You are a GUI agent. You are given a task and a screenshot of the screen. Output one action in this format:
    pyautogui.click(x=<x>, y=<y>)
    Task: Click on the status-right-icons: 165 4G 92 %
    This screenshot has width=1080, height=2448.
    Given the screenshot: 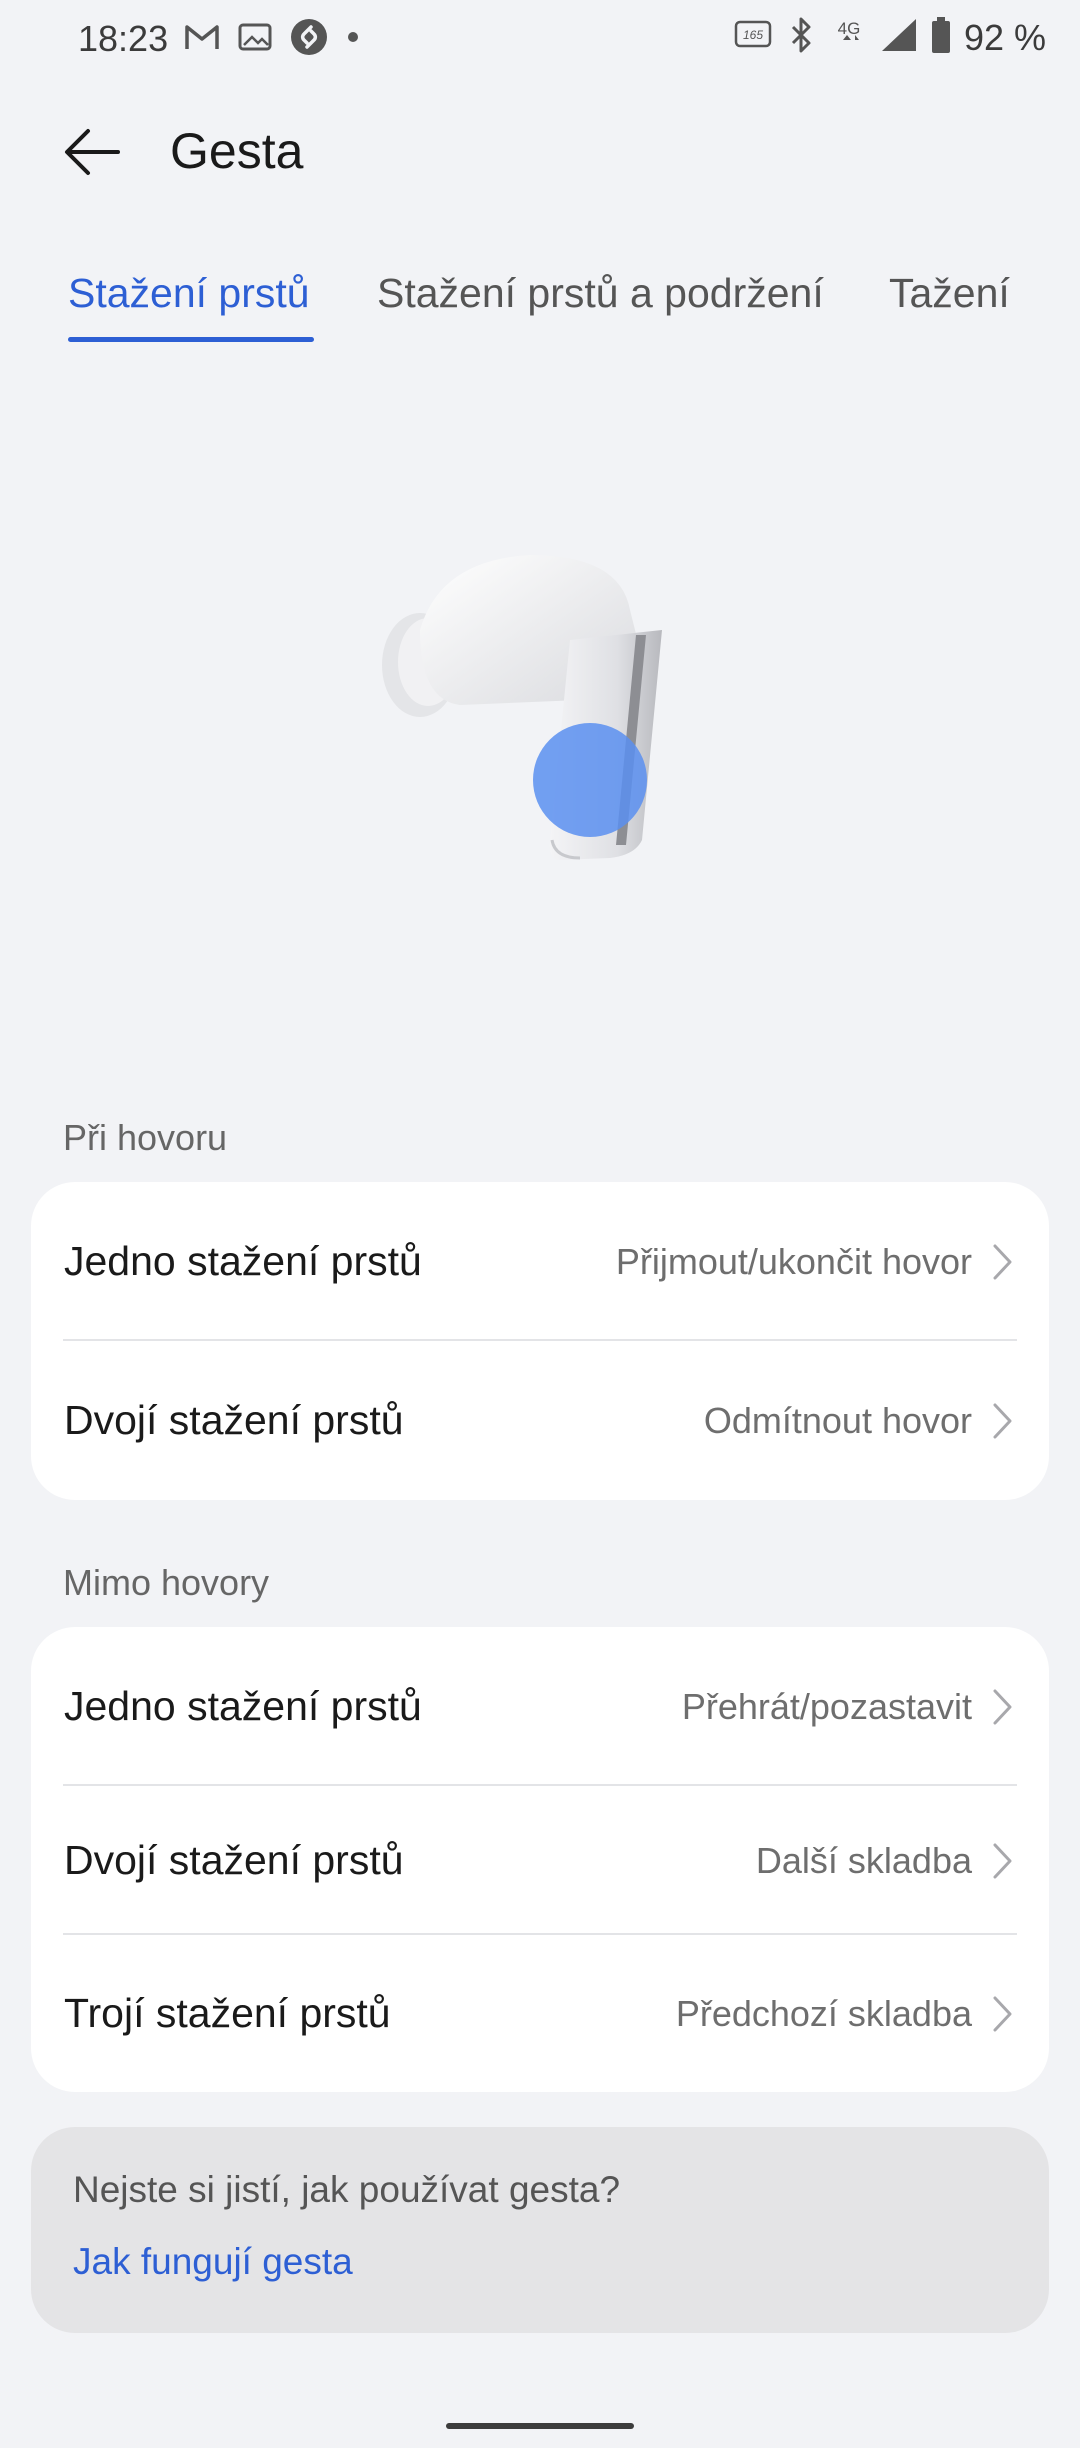 What is the action you would take?
    pyautogui.click(x=890, y=37)
    